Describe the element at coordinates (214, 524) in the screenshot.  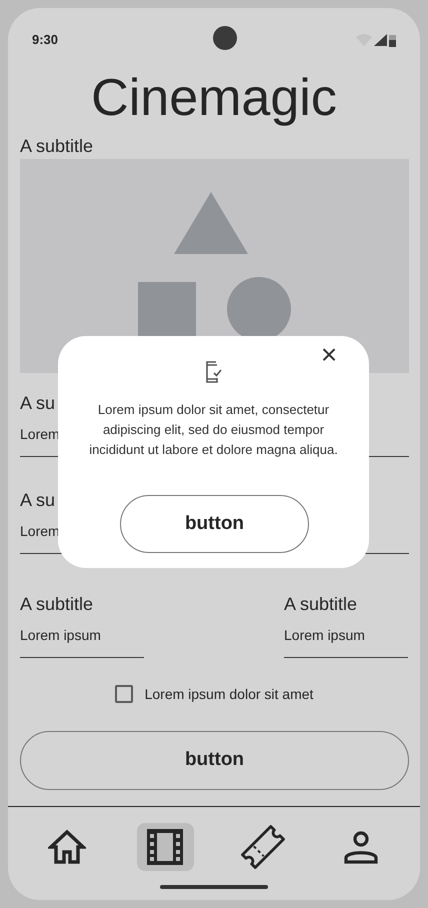
I see `dialog-button: button` at that location.